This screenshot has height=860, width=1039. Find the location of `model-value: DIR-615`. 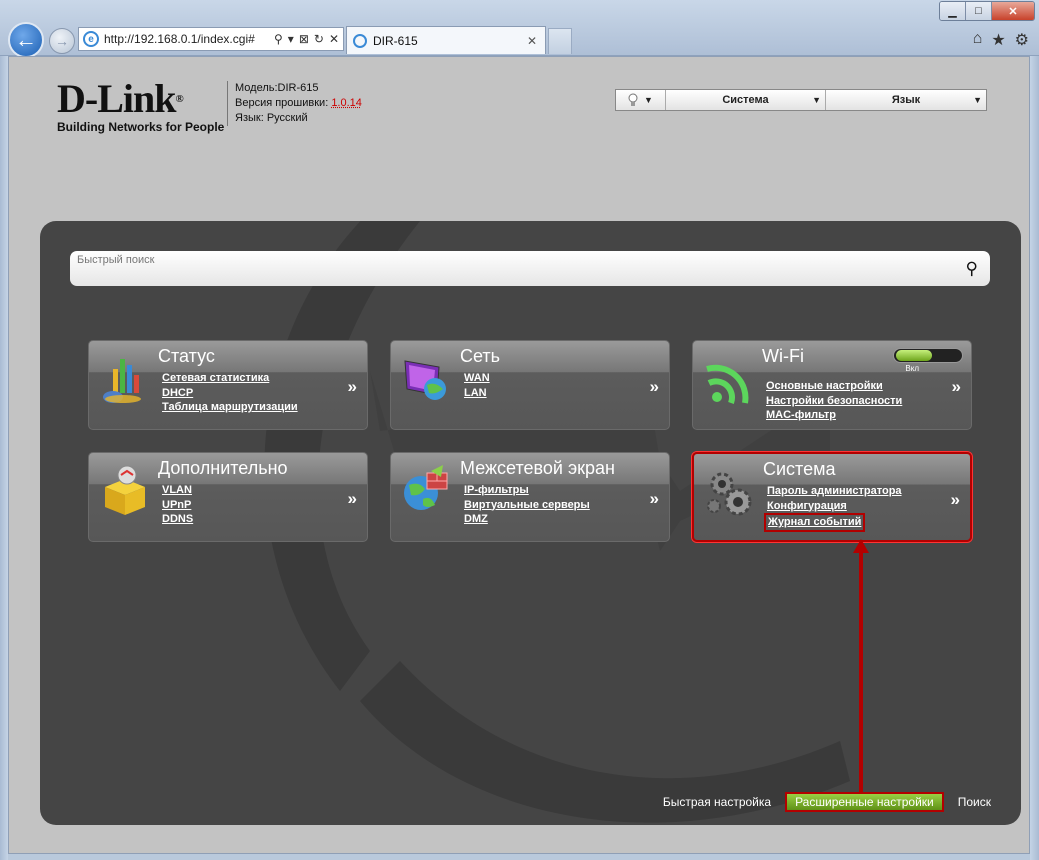

model-value: DIR-615 is located at coordinates (298, 88).